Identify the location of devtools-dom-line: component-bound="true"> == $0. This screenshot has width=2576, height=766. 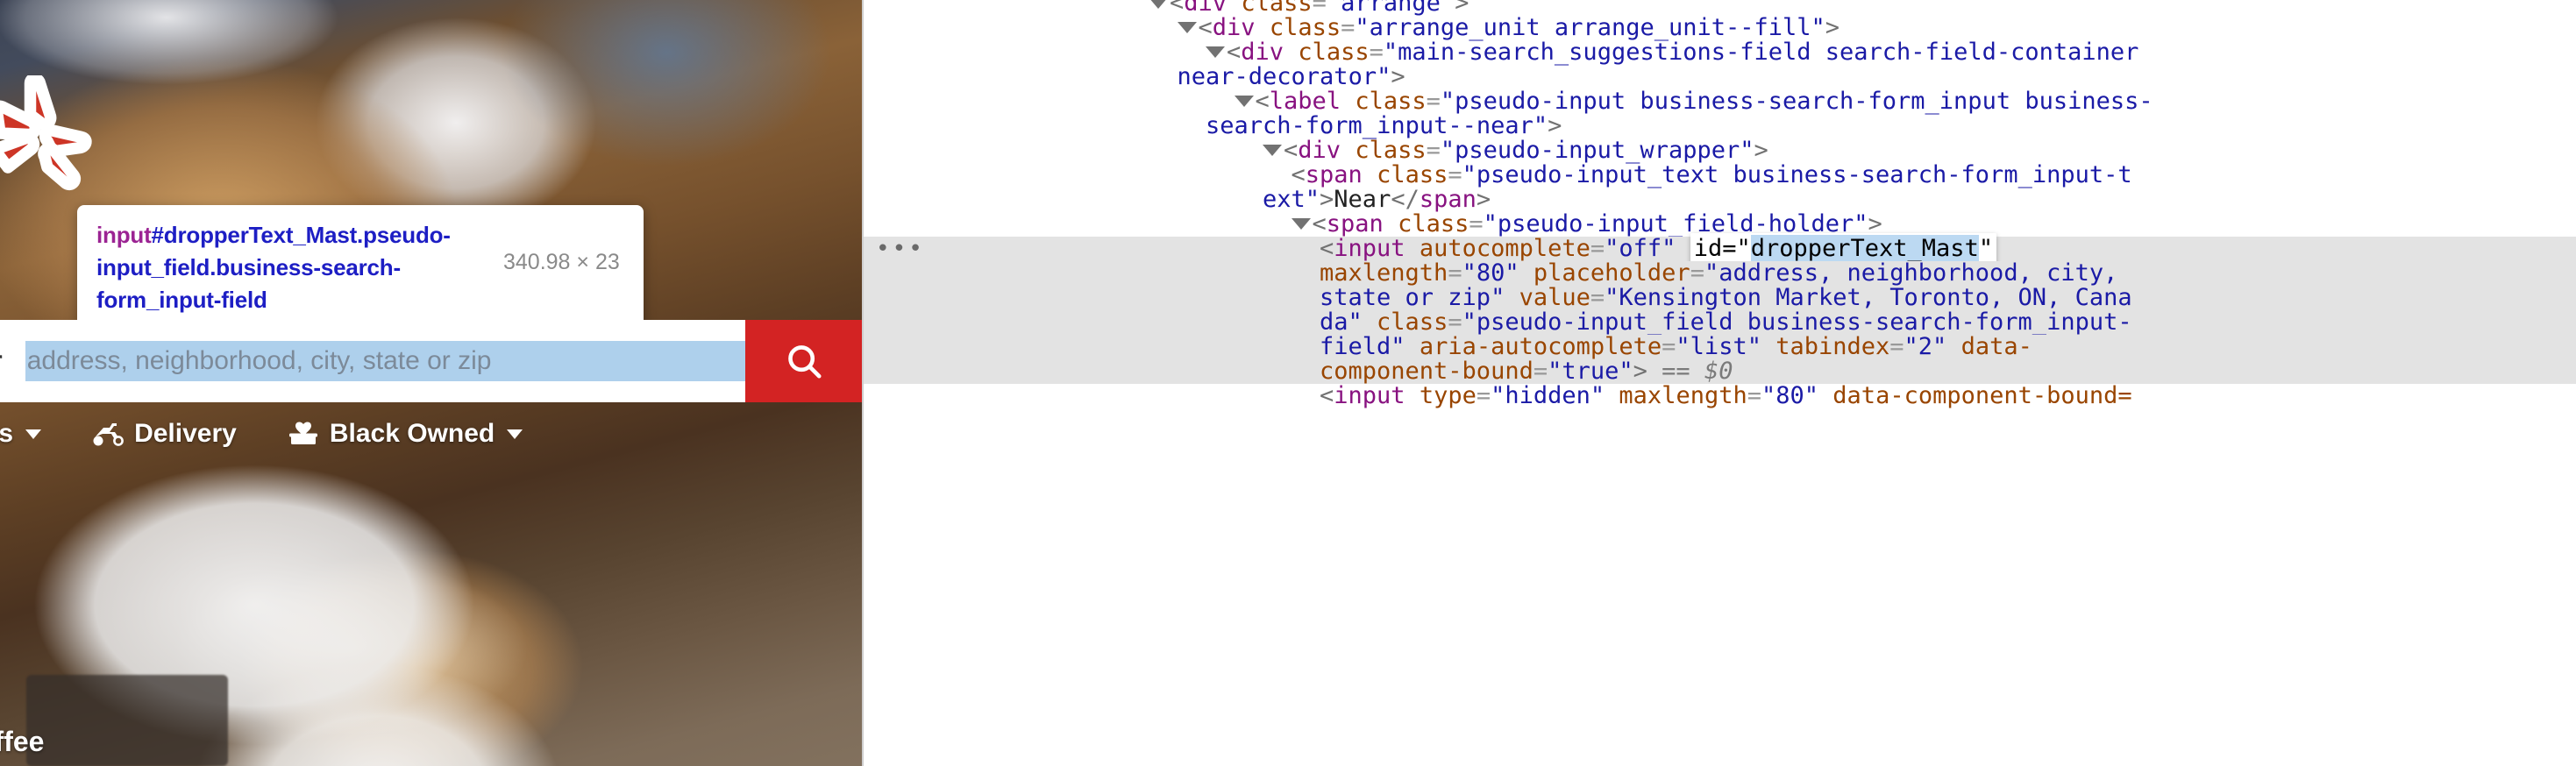
(1720, 371).